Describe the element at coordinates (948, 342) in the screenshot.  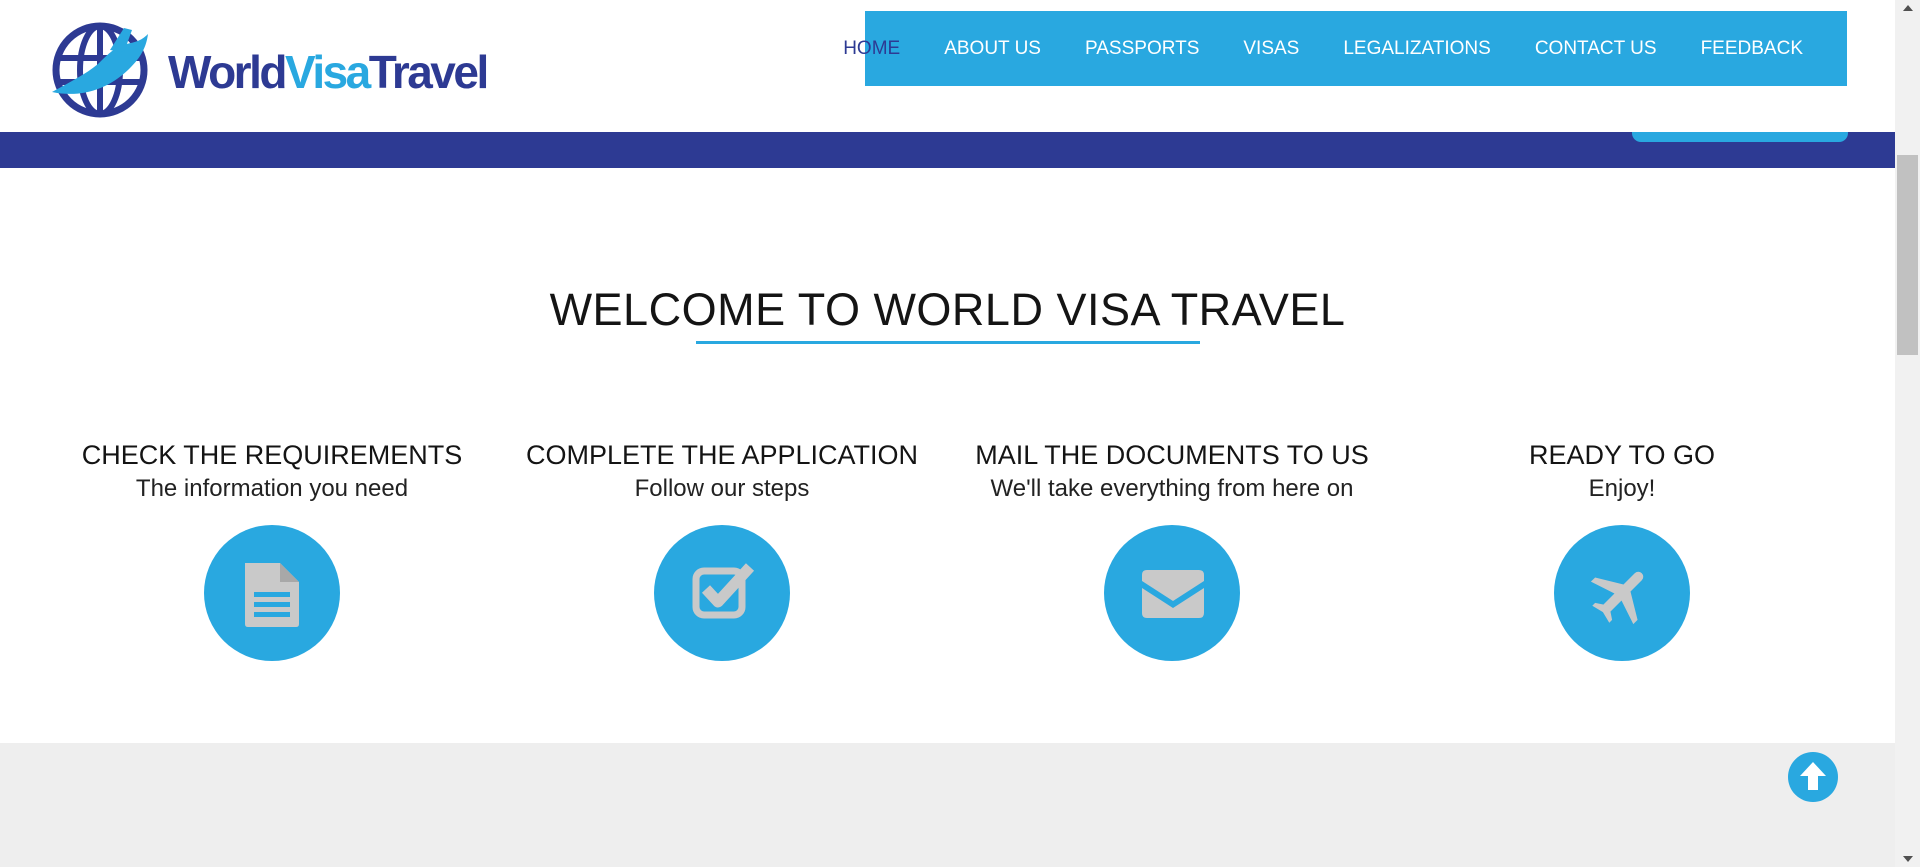
I see `title-underline` at that location.